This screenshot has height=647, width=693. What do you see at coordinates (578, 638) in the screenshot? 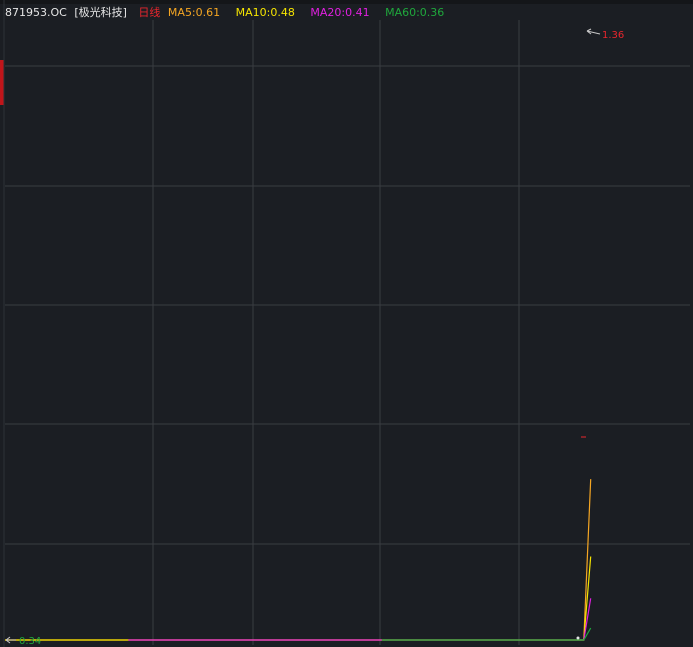
I see `last-candle-marker` at bounding box center [578, 638].